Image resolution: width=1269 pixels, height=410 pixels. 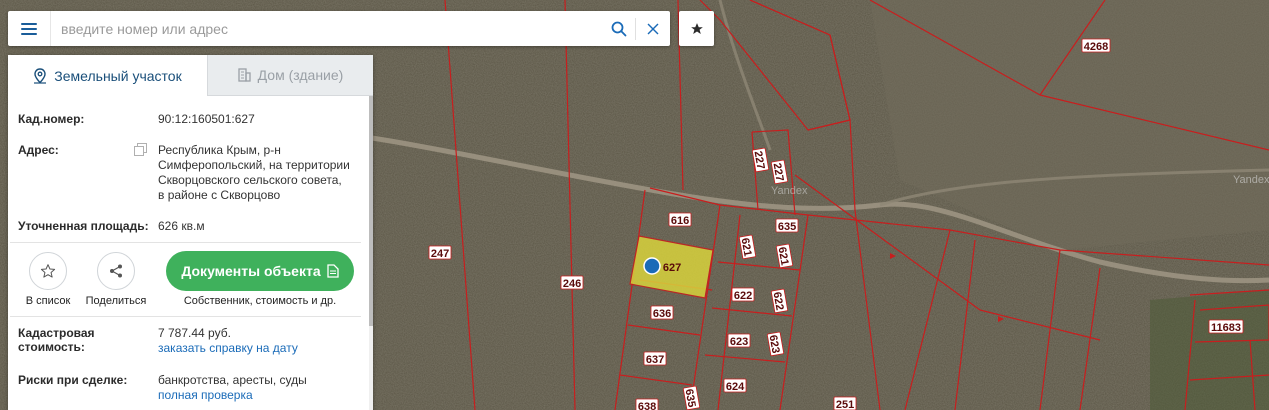 What do you see at coordinates (244, 75) in the screenshot?
I see `building-icon` at bounding box center [244, 75].